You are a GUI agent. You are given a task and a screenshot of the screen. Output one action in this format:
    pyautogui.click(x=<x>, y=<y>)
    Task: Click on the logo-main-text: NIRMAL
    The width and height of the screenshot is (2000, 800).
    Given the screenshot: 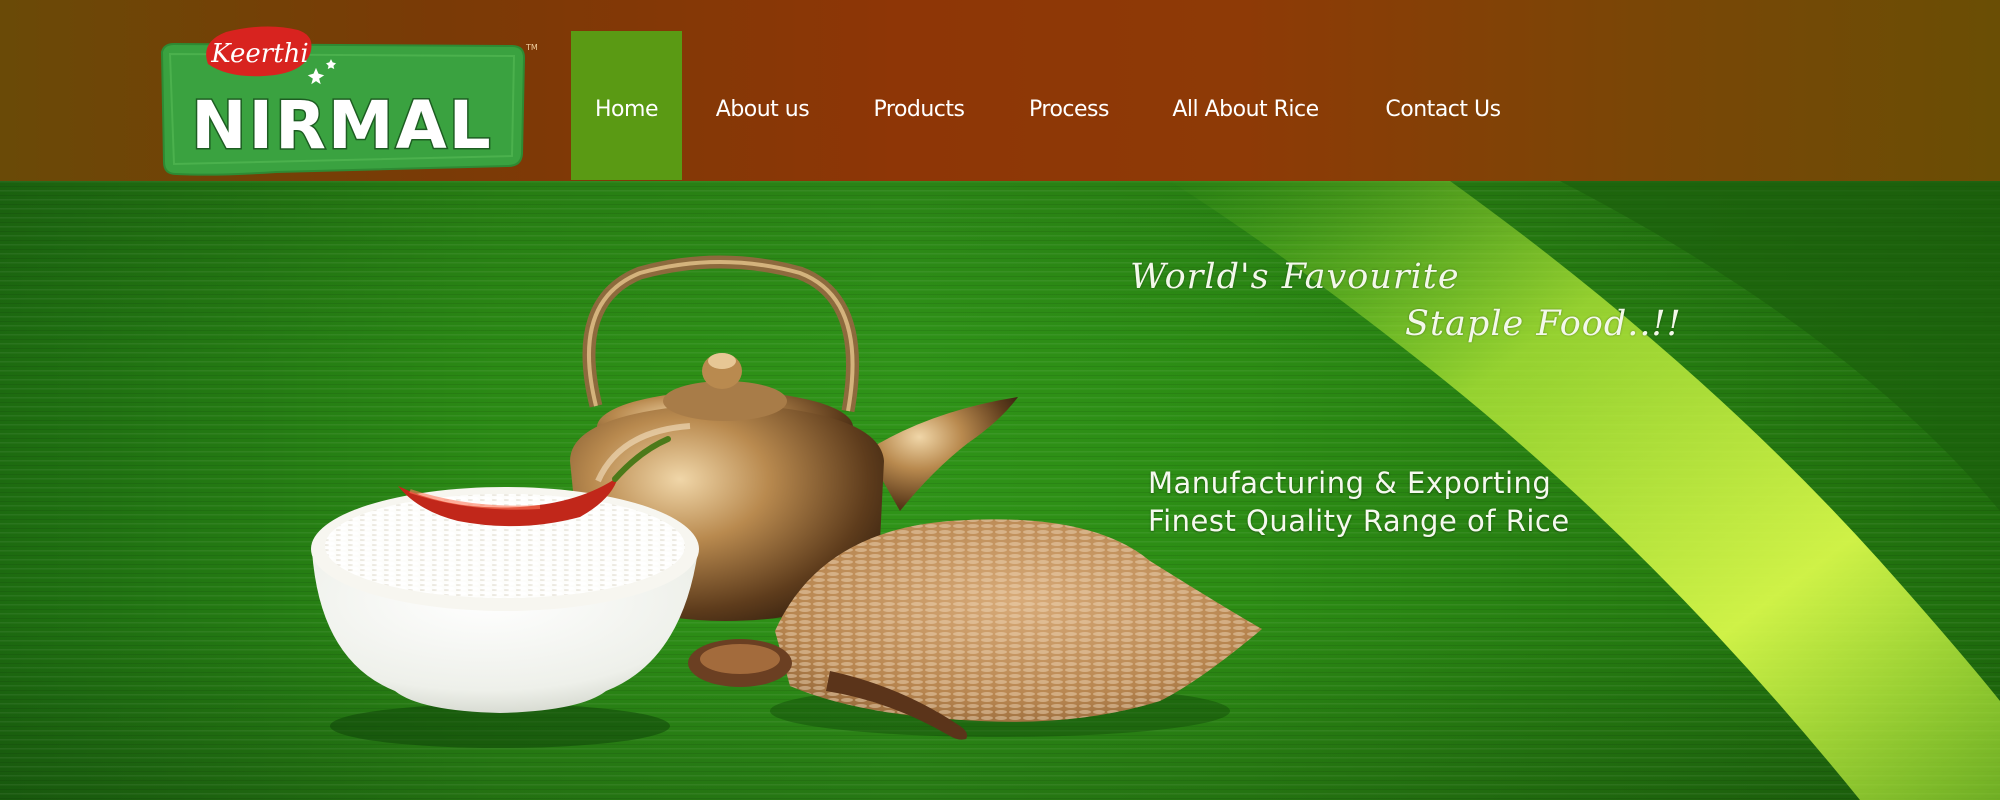 What is the action you would take?
    pyautogui.click(x=341, y=125)
    